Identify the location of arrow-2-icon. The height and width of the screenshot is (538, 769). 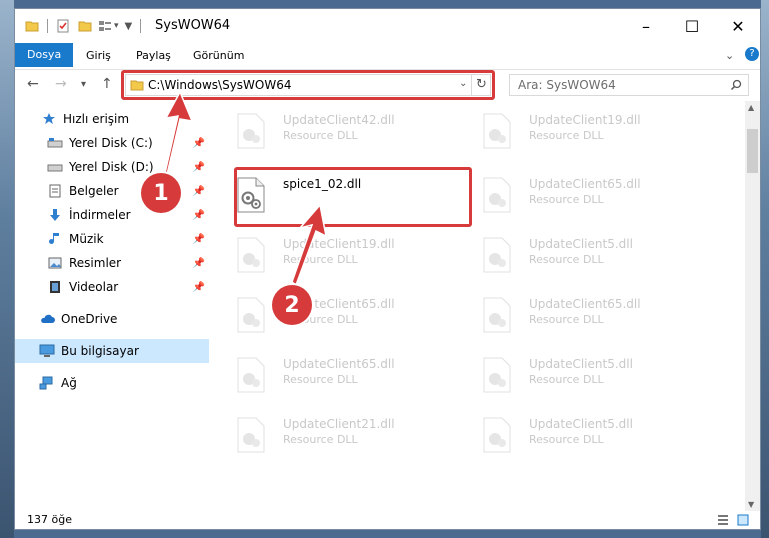
(309, 245).